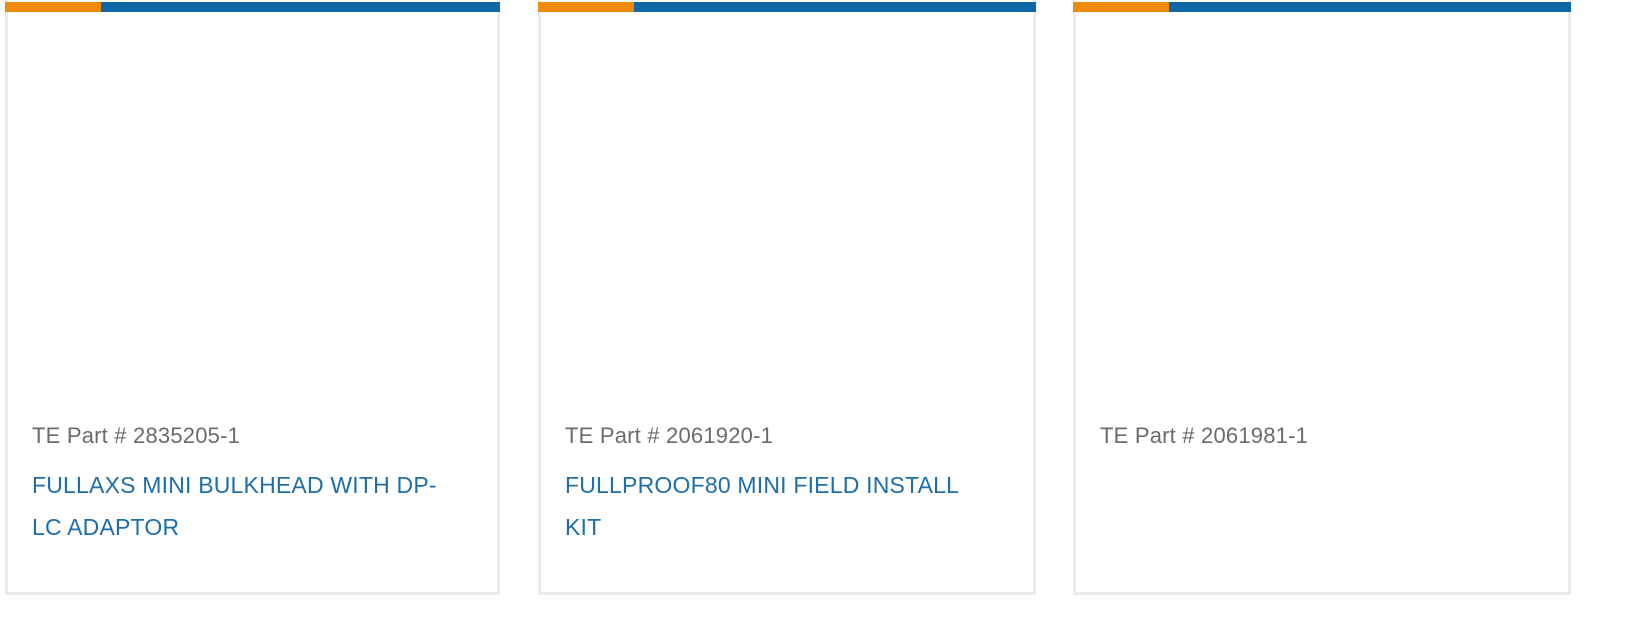 The height and width of the screenshot is (618, 1639). Describe the element at coordinates (136, 435) in the screenshot. I see `part-number: TE Part # 2835205-1` at that location.